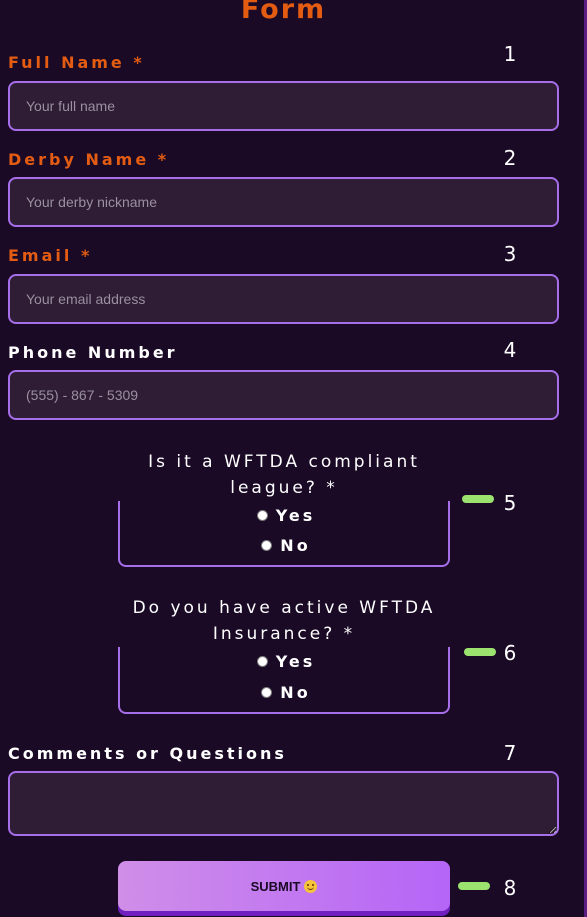  What do you see at coordinates (510, 888) in the screenshot?
I see `annotation-number-8: 8` at bounding box center [510, 888].